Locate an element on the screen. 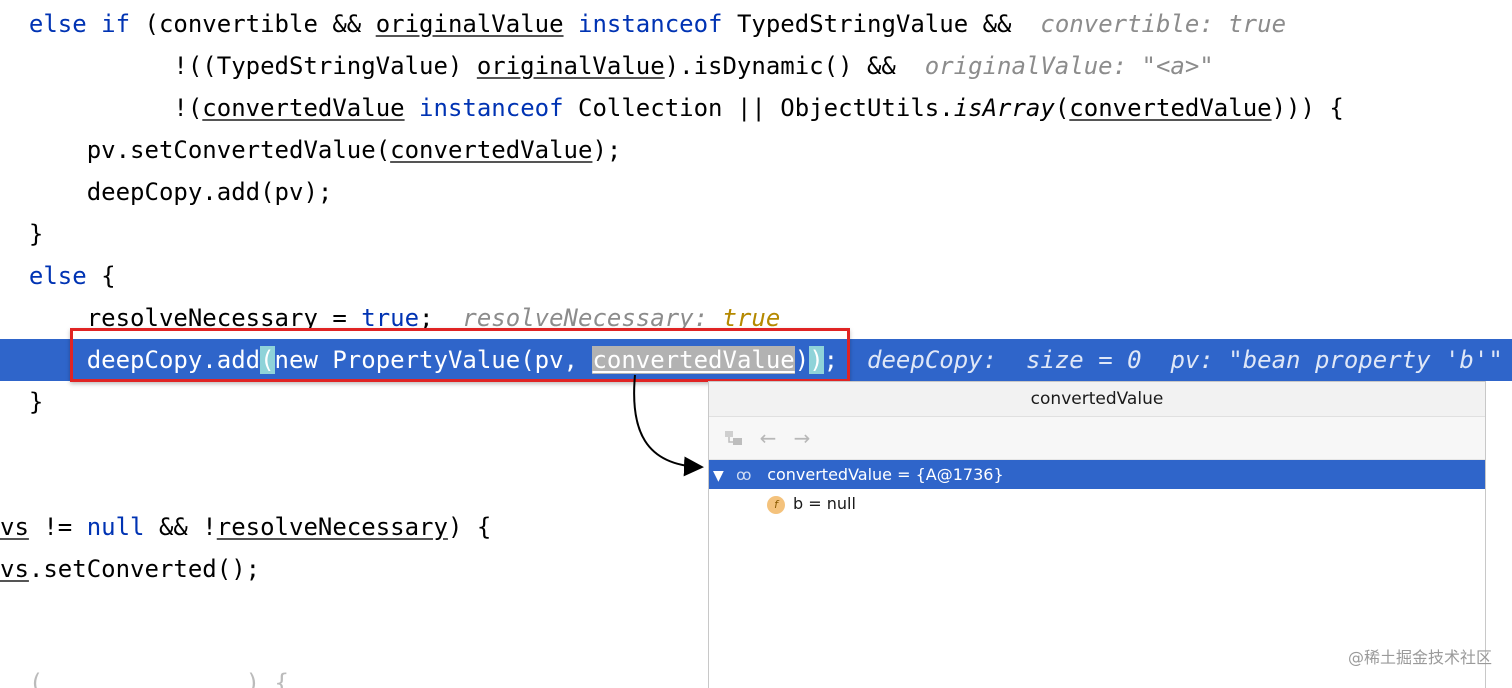  code-text: { is located at coordinates (101, 276).